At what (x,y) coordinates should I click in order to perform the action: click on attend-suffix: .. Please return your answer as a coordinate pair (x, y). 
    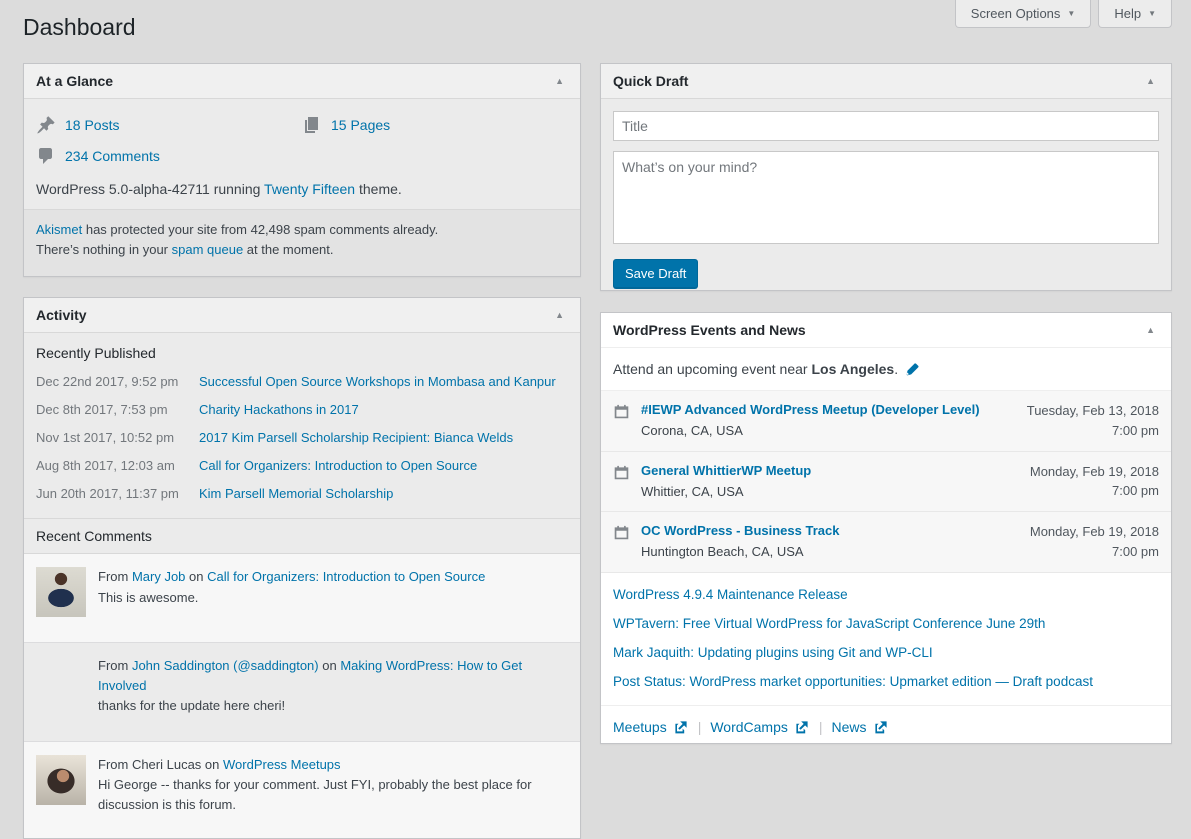
    Looking at the image, I should click on (896, 369).